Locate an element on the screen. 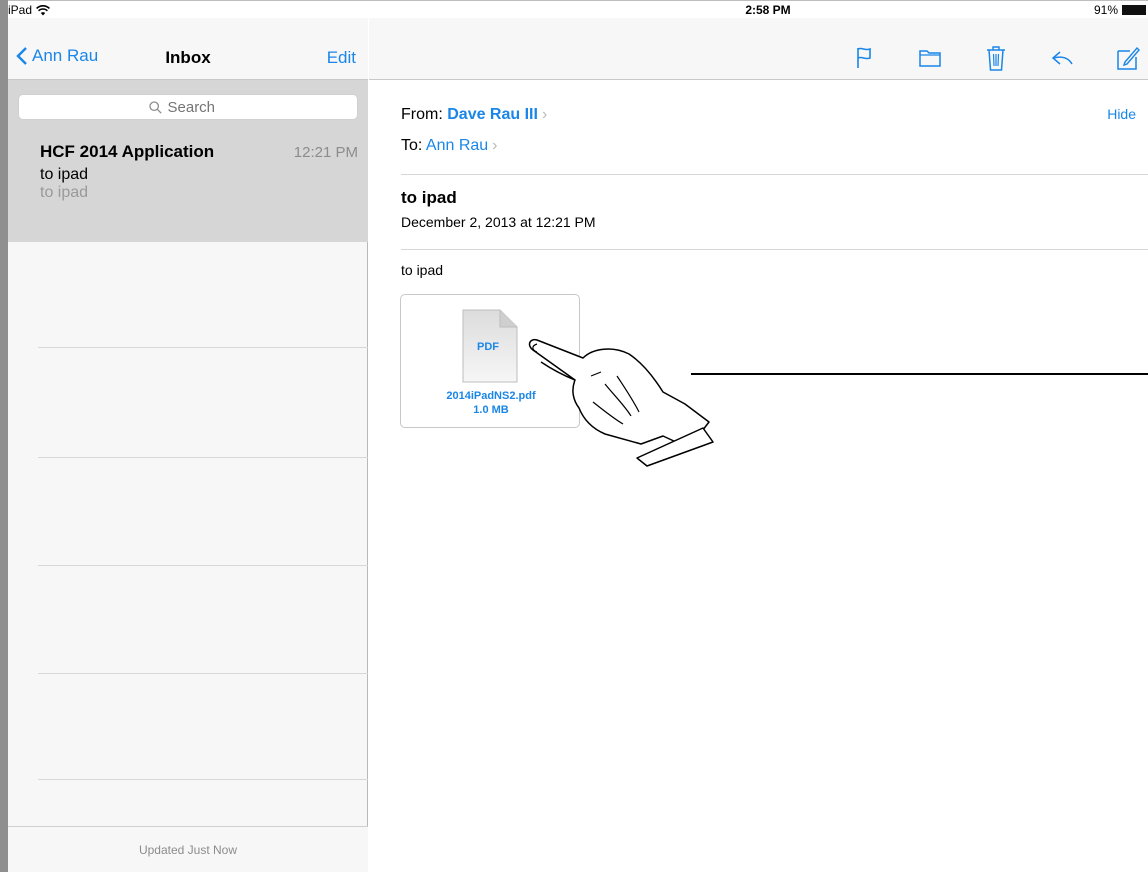 The height and width of the screenshot is (873, 1148). search-icon is located at coordinates (155, 107).